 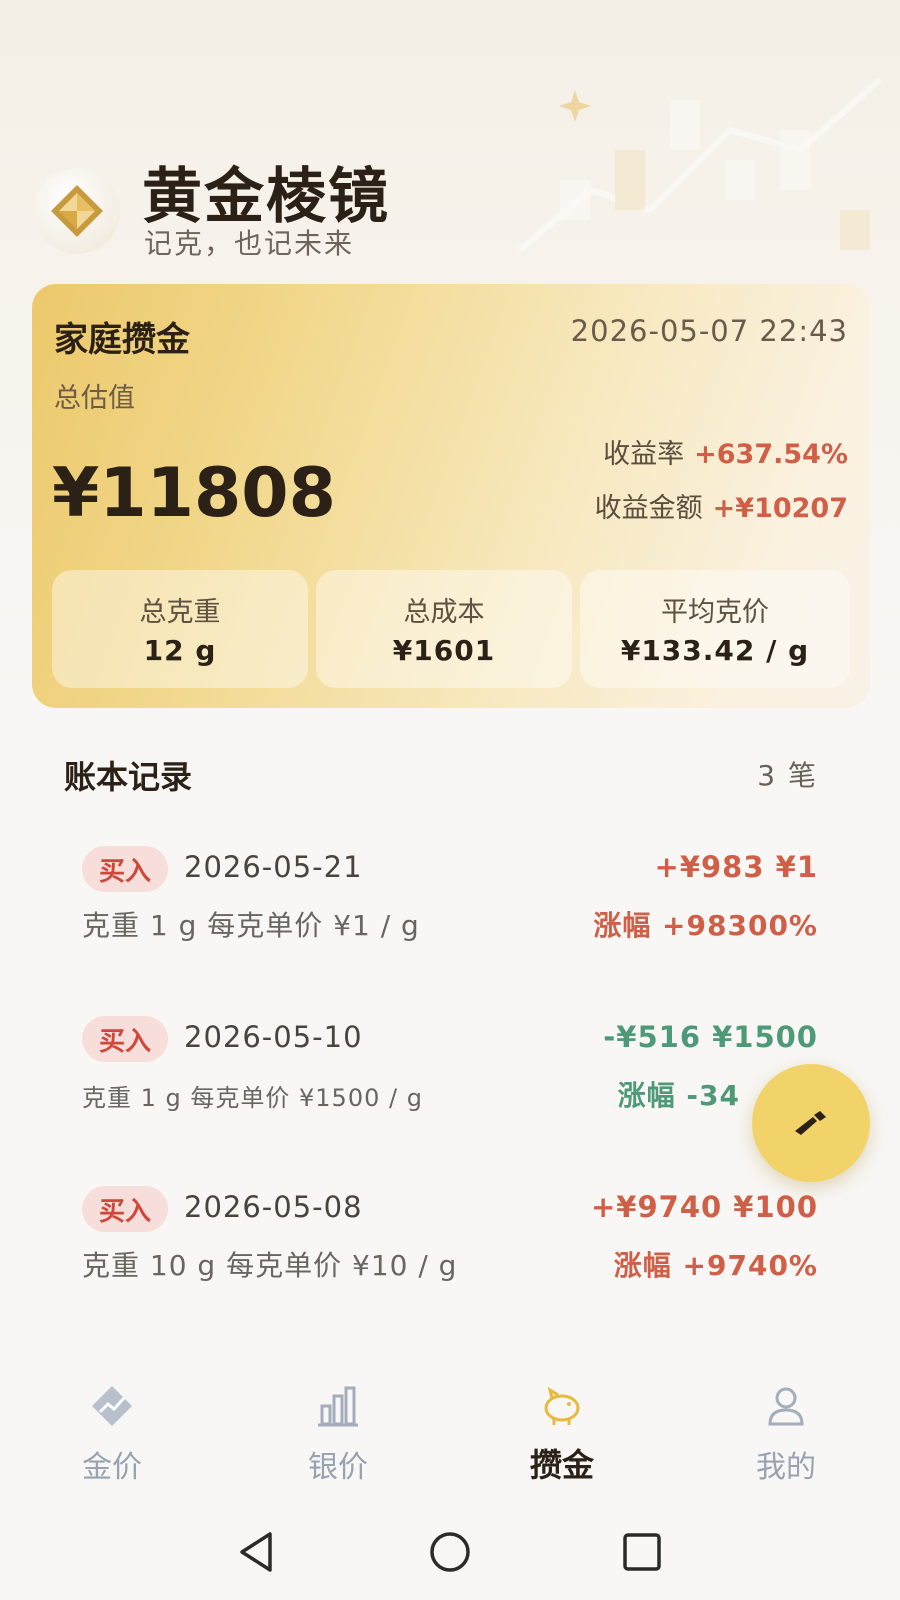 I want to click on bar-chart-icon, so click(x=338, y=1406).